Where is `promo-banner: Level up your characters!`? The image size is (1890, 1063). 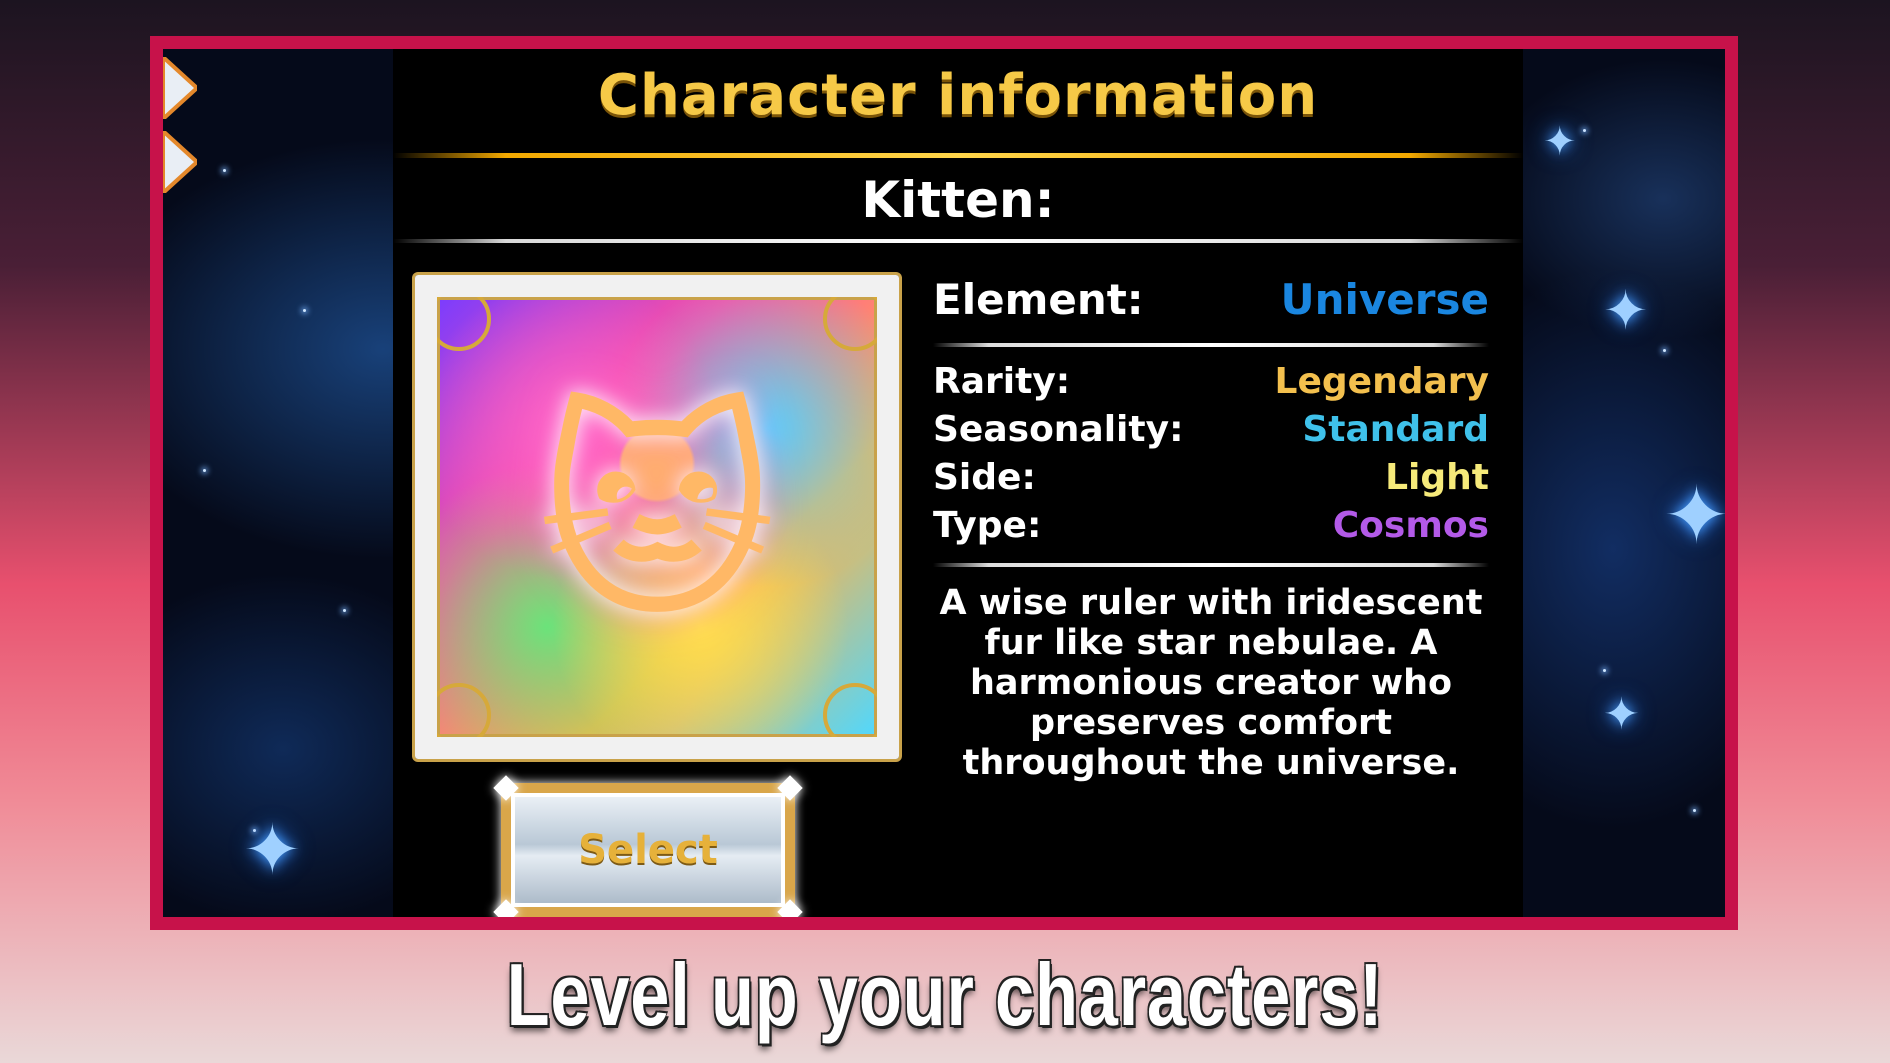 promo-banner: Level up your characters! is located at coordinates (945, 994).